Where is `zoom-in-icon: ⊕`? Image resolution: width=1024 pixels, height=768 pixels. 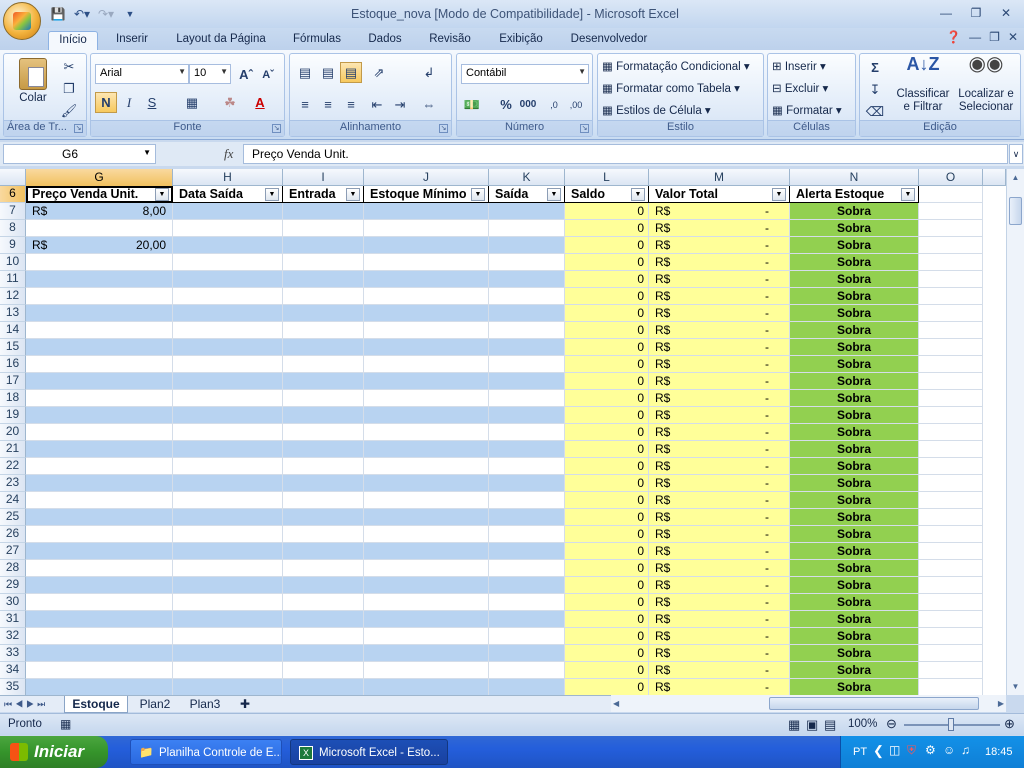 zoom-in-icon: ⊕ is located at coordinates (1009, 724).